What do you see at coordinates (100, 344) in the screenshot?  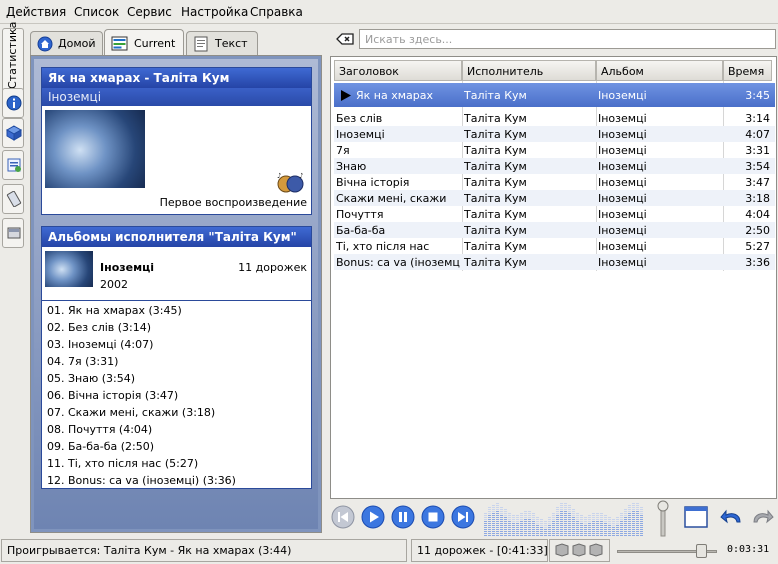 I see `album-track: 03. Іноземці (4:07)` at bounding box center [100, 344].